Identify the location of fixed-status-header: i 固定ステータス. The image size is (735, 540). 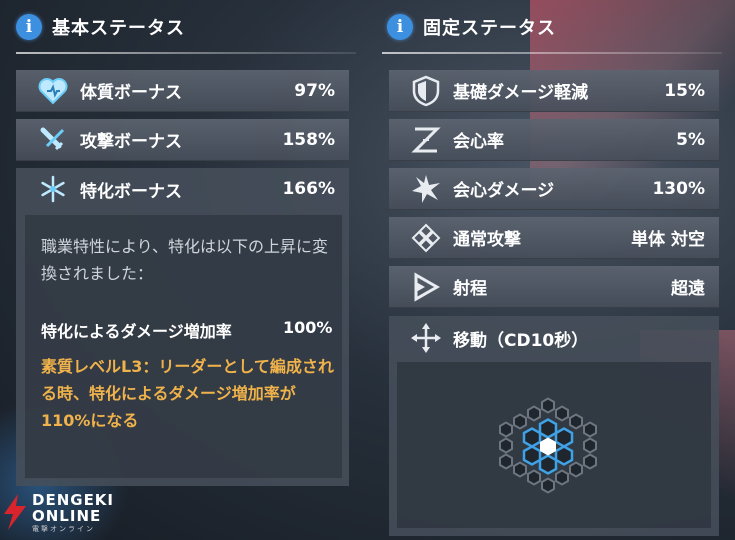
(471, 27).